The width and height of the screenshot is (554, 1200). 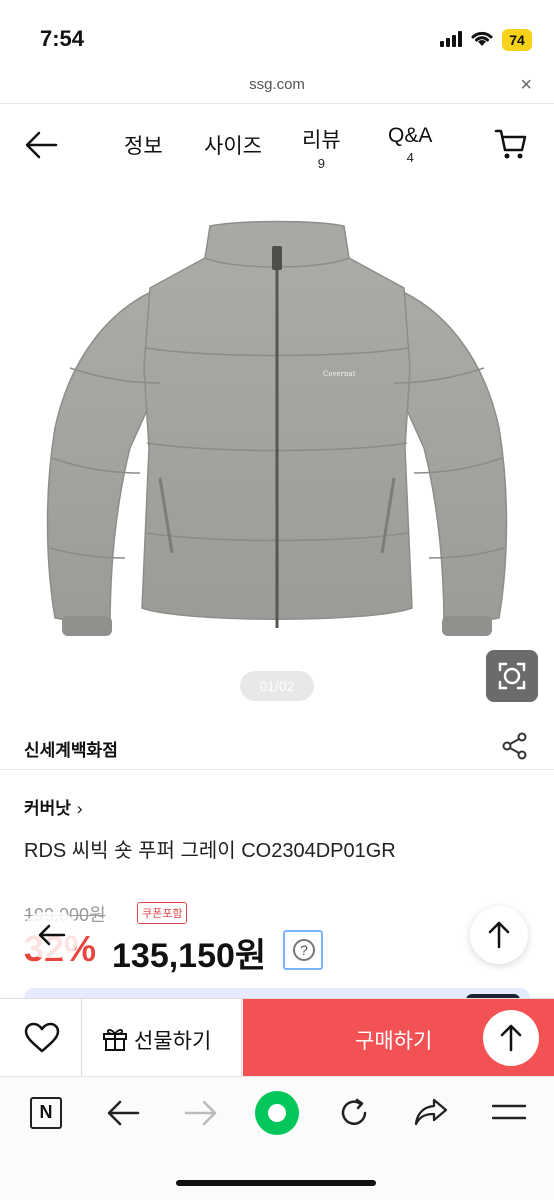 What do you see at coordinates (277, 686) in the screenshot?
I see `image-pager: 01/02` at bounding box center [277, 686].